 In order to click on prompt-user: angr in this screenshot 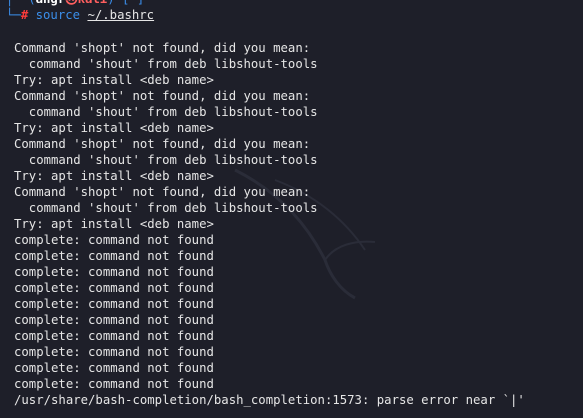, I will do `click(51, 3)`.